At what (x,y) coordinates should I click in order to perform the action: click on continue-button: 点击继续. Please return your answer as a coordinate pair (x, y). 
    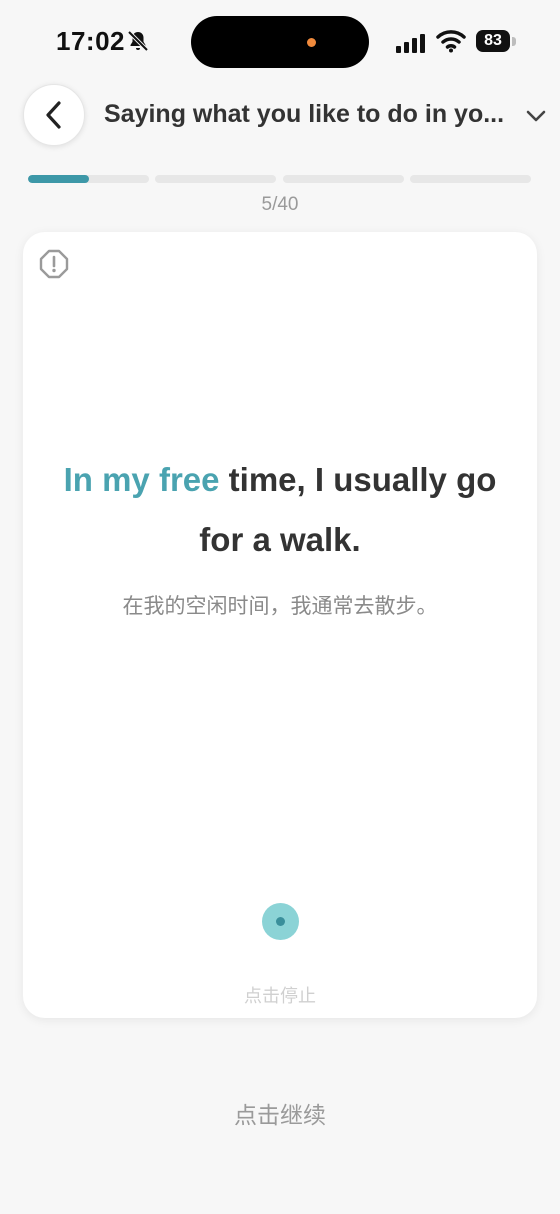
    Looking at the image, I should click on (280, 1113).